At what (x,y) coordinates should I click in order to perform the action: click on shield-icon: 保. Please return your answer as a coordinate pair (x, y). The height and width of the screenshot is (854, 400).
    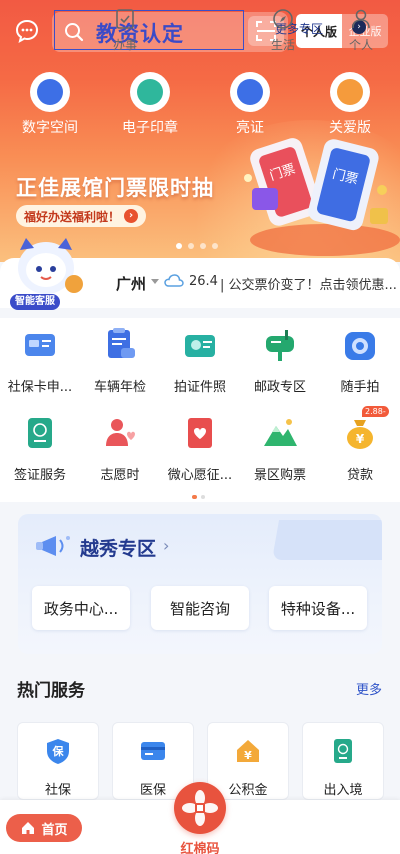
    Looking at the image, I should click on (58, 751).